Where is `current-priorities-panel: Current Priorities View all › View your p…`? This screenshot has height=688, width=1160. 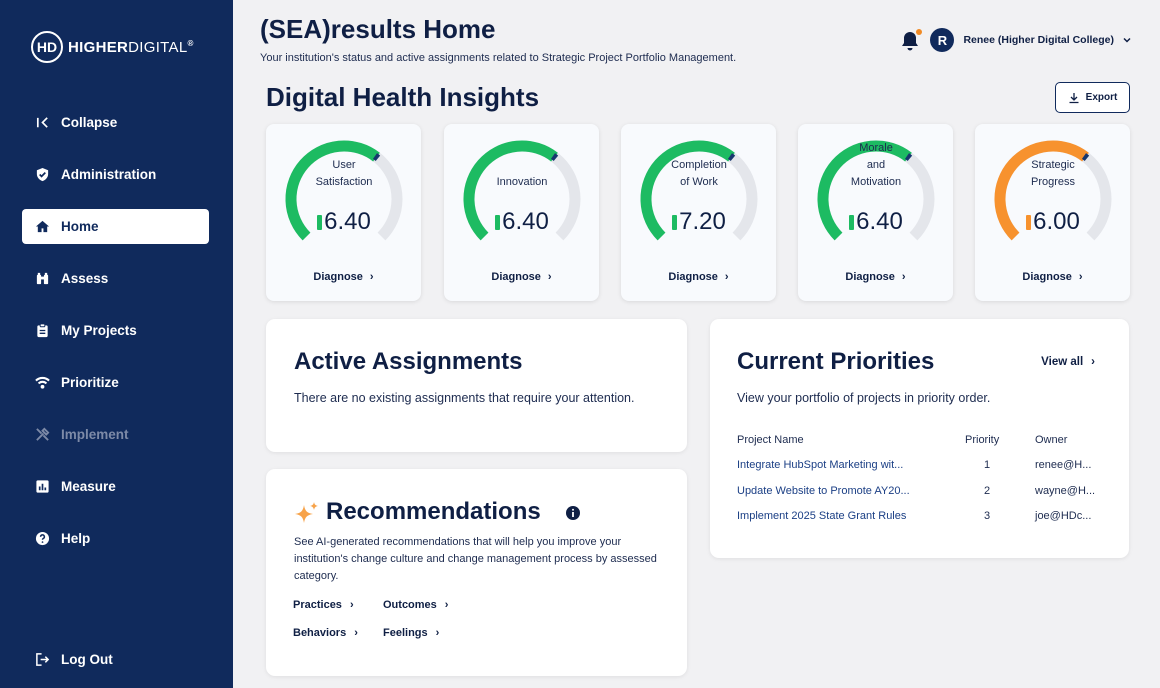
current-priorities-panel: Current Priorities View all › View your p… is located at coordinates (919, 438).